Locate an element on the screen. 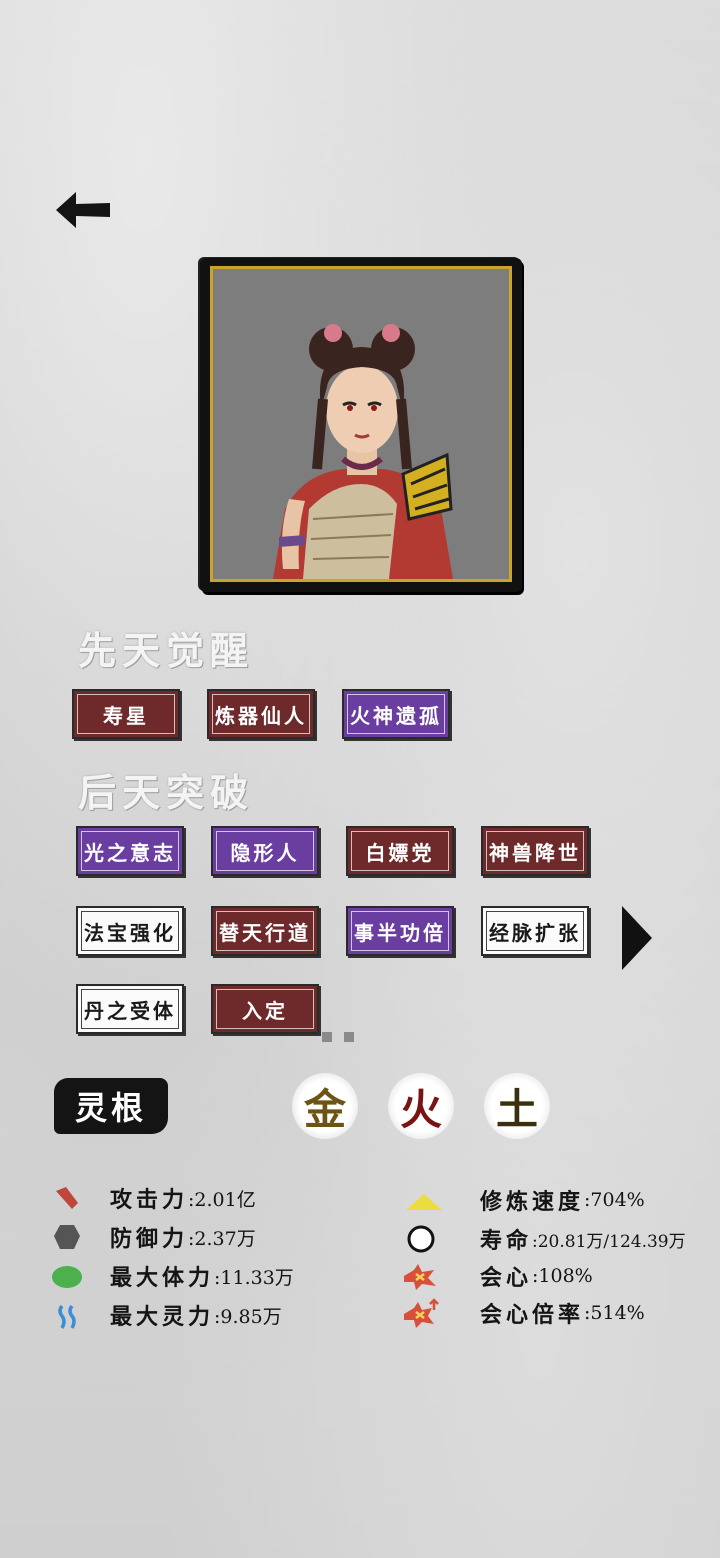 The width and height of the screenshot is (720, 1558). health-icon is located at coordinates (66, 1277).